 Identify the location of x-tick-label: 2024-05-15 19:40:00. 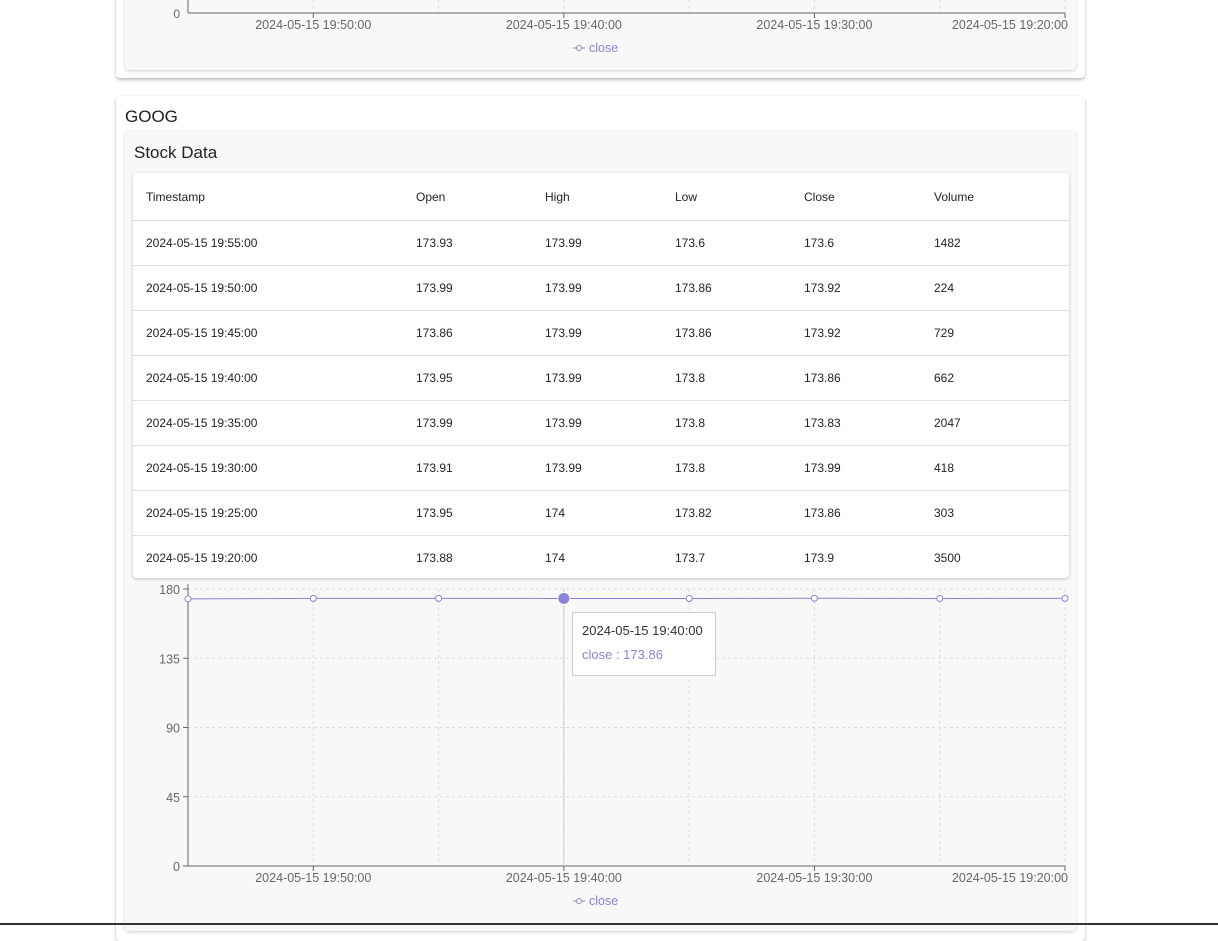
(564, 878).